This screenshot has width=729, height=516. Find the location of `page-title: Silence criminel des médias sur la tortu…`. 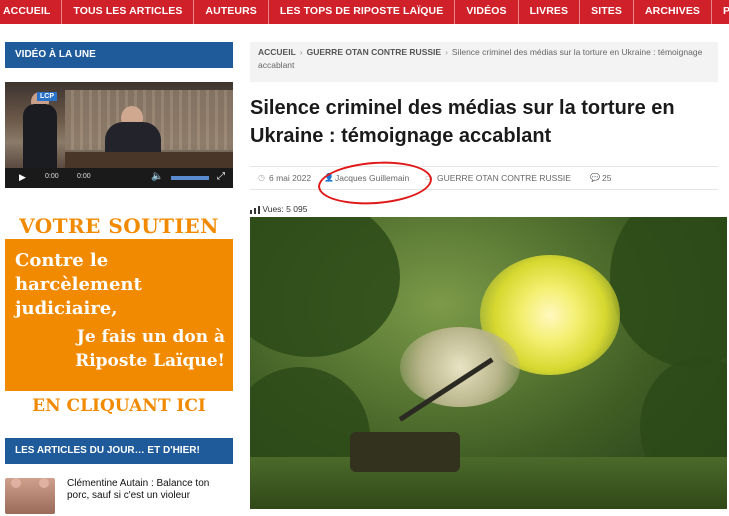

page-title: Silence criminel des médias sur la tortu… is located at coordinates (462, 122).